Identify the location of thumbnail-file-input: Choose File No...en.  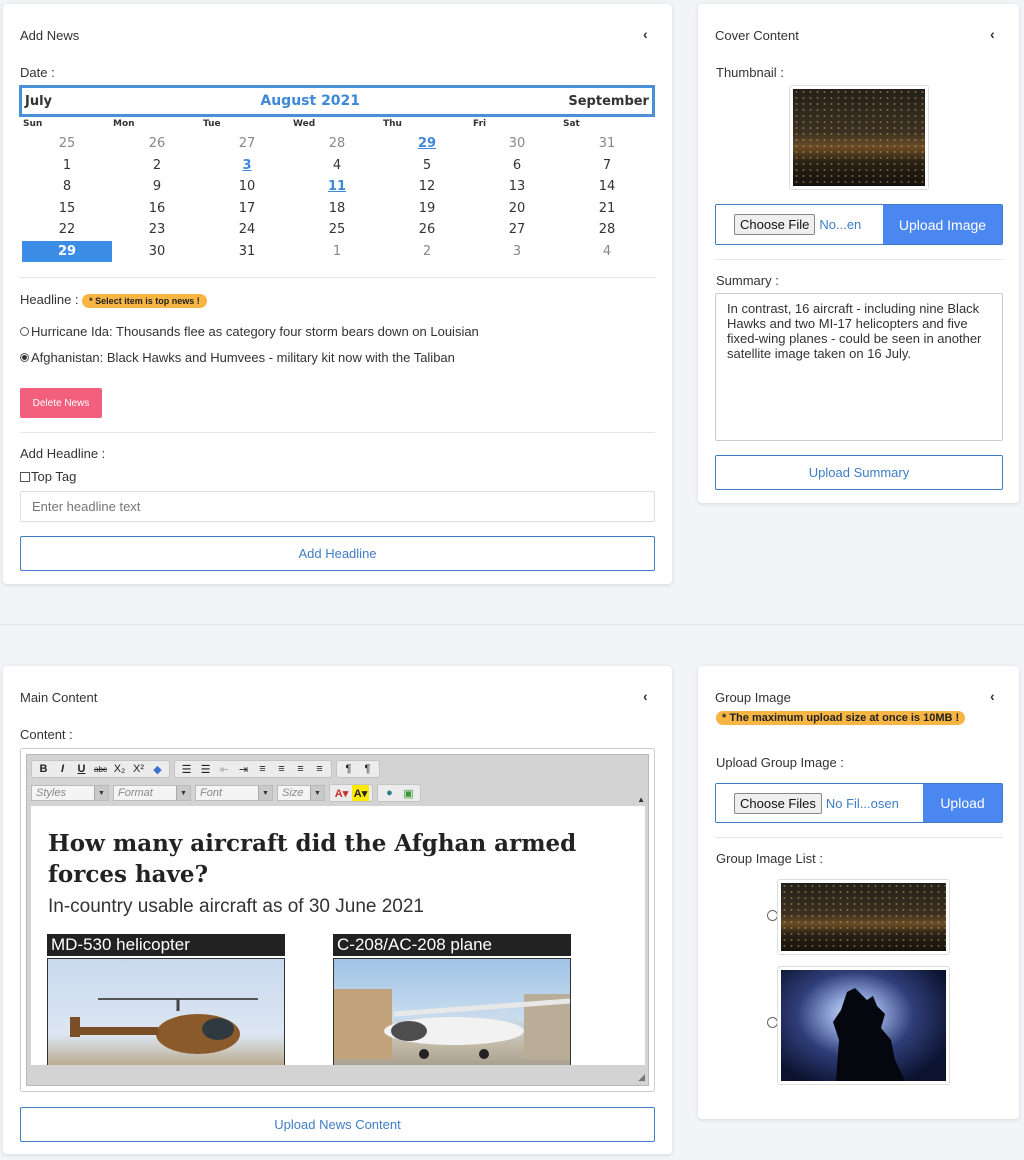
(799, 224).